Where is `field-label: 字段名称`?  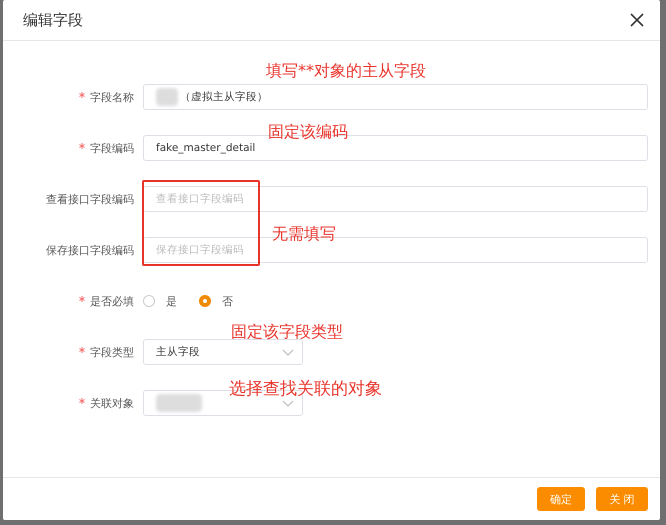 field-label: 字段名称 is located at coordinates (112, 97).